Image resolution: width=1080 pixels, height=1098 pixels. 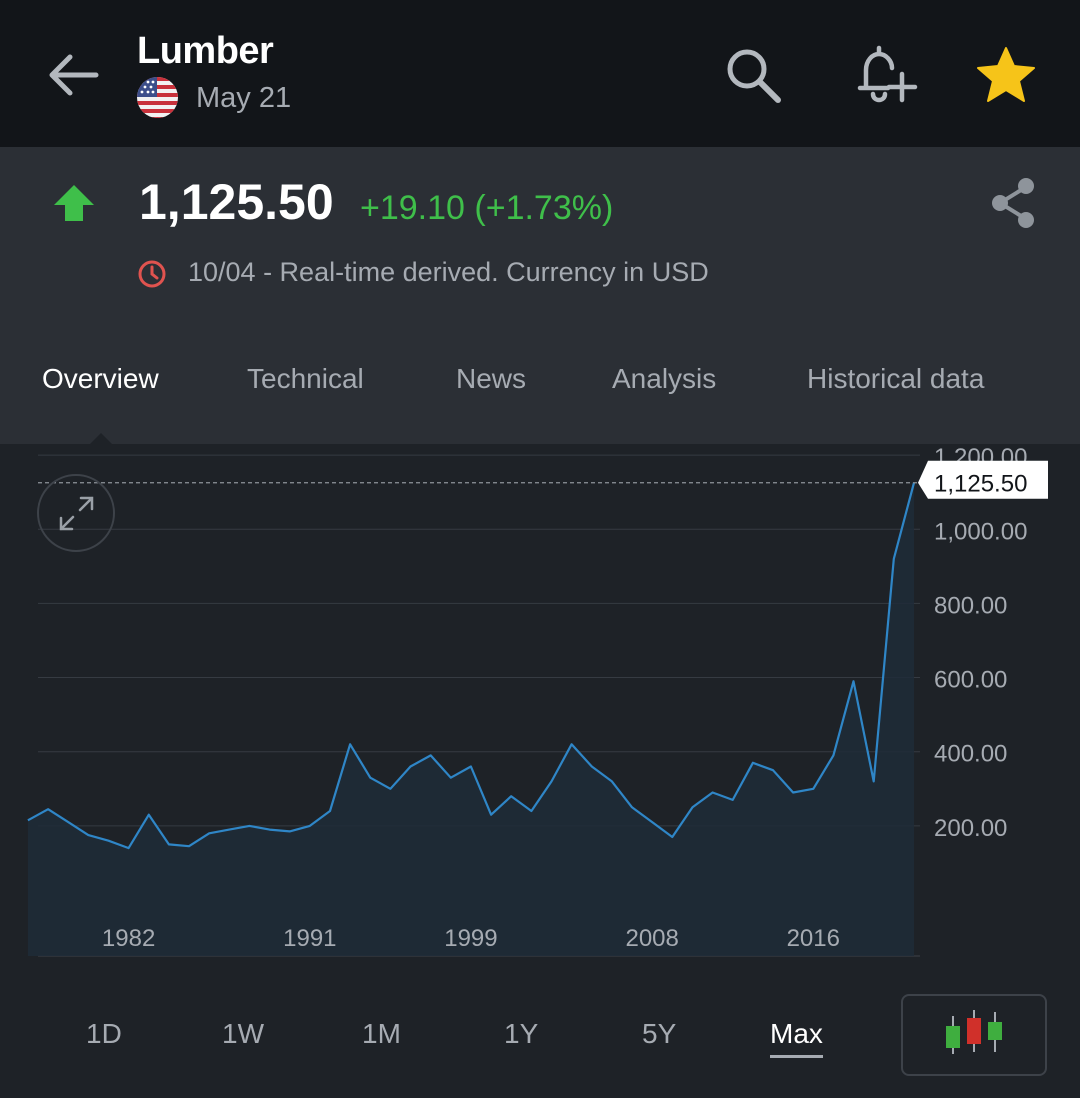 What do you see at coordinates (243, 1034) in the screenshot?
I see `range-1w: 1W` at bounding box center [243, 1034].